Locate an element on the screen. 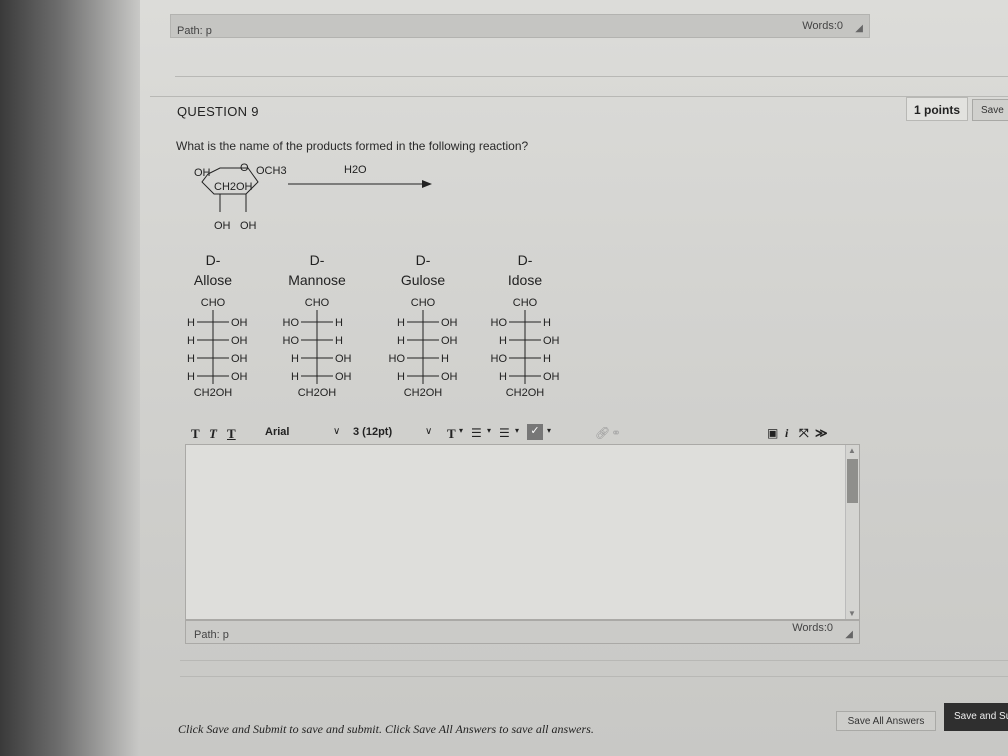  font-size-select: 3 (12pt) is located at coordinates (372, 432).